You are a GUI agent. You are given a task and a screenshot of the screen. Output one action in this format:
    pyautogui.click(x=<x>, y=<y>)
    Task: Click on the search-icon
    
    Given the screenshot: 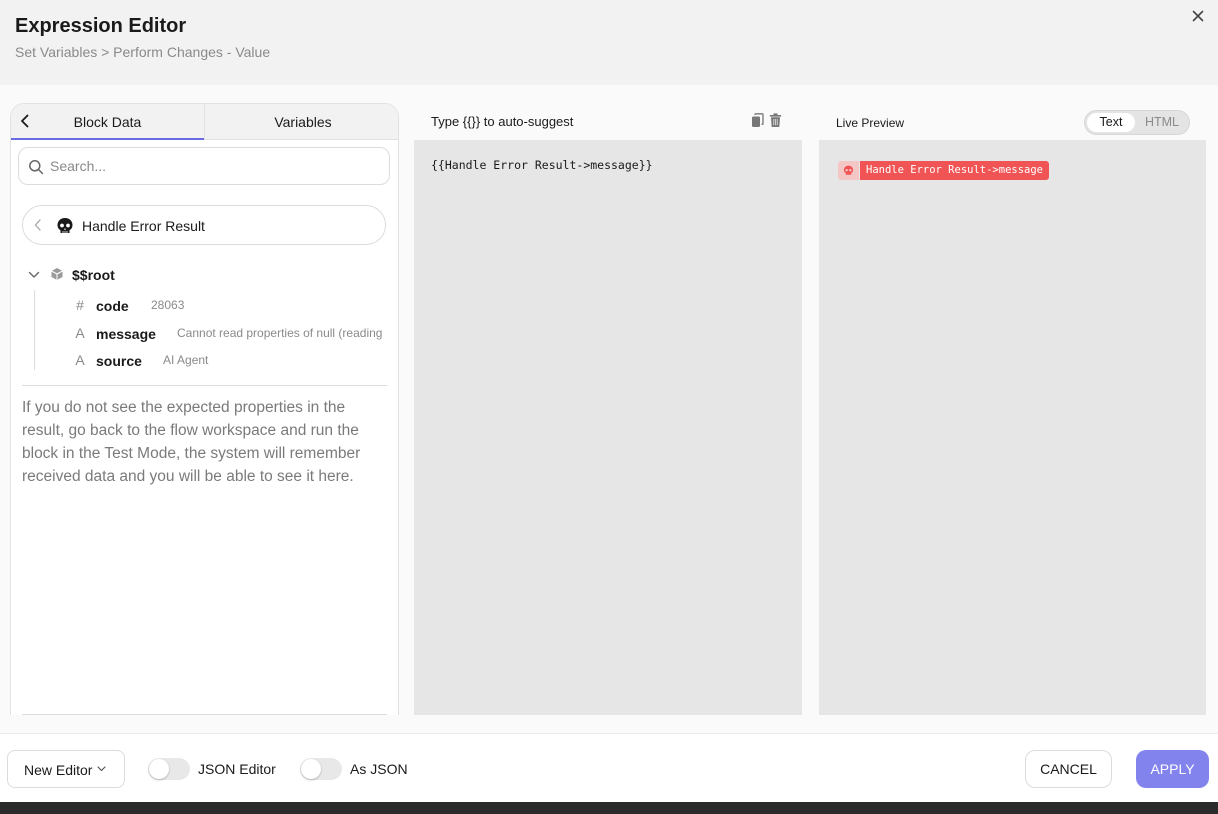 What is the action you would take?
    pyautogui.click(x=36, y=167)
    